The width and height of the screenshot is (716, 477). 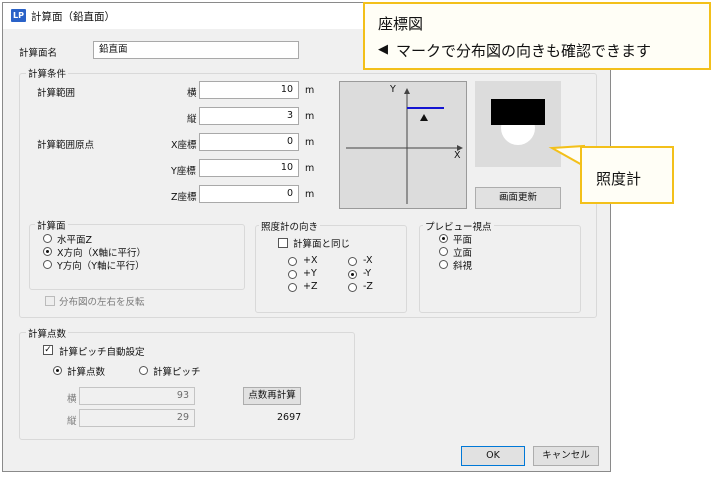 I want to click on z-coord-label: Z座標, so click(x=184, y=197).